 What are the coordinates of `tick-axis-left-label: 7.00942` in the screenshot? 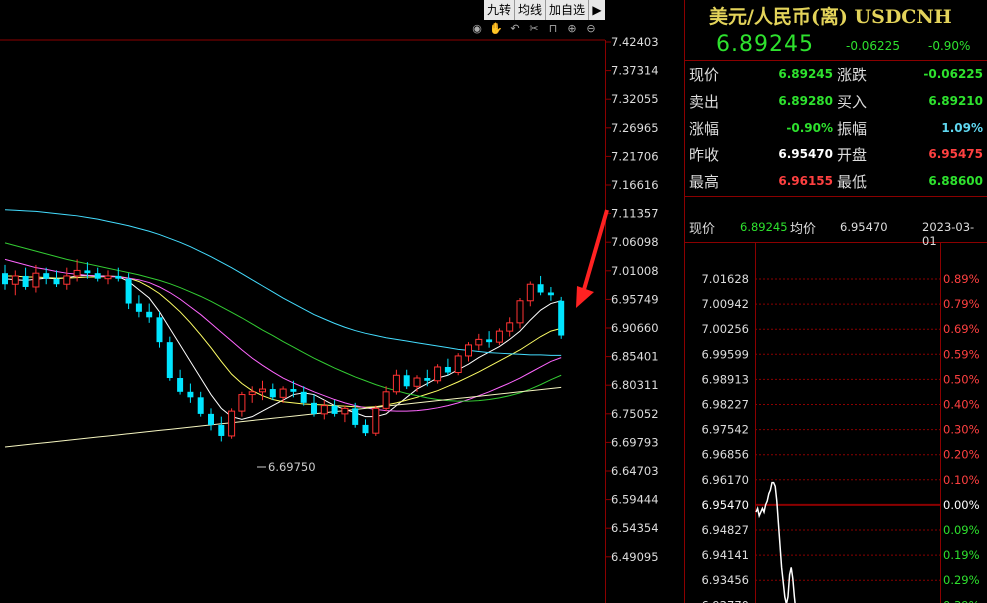 It's located at (725, 304).